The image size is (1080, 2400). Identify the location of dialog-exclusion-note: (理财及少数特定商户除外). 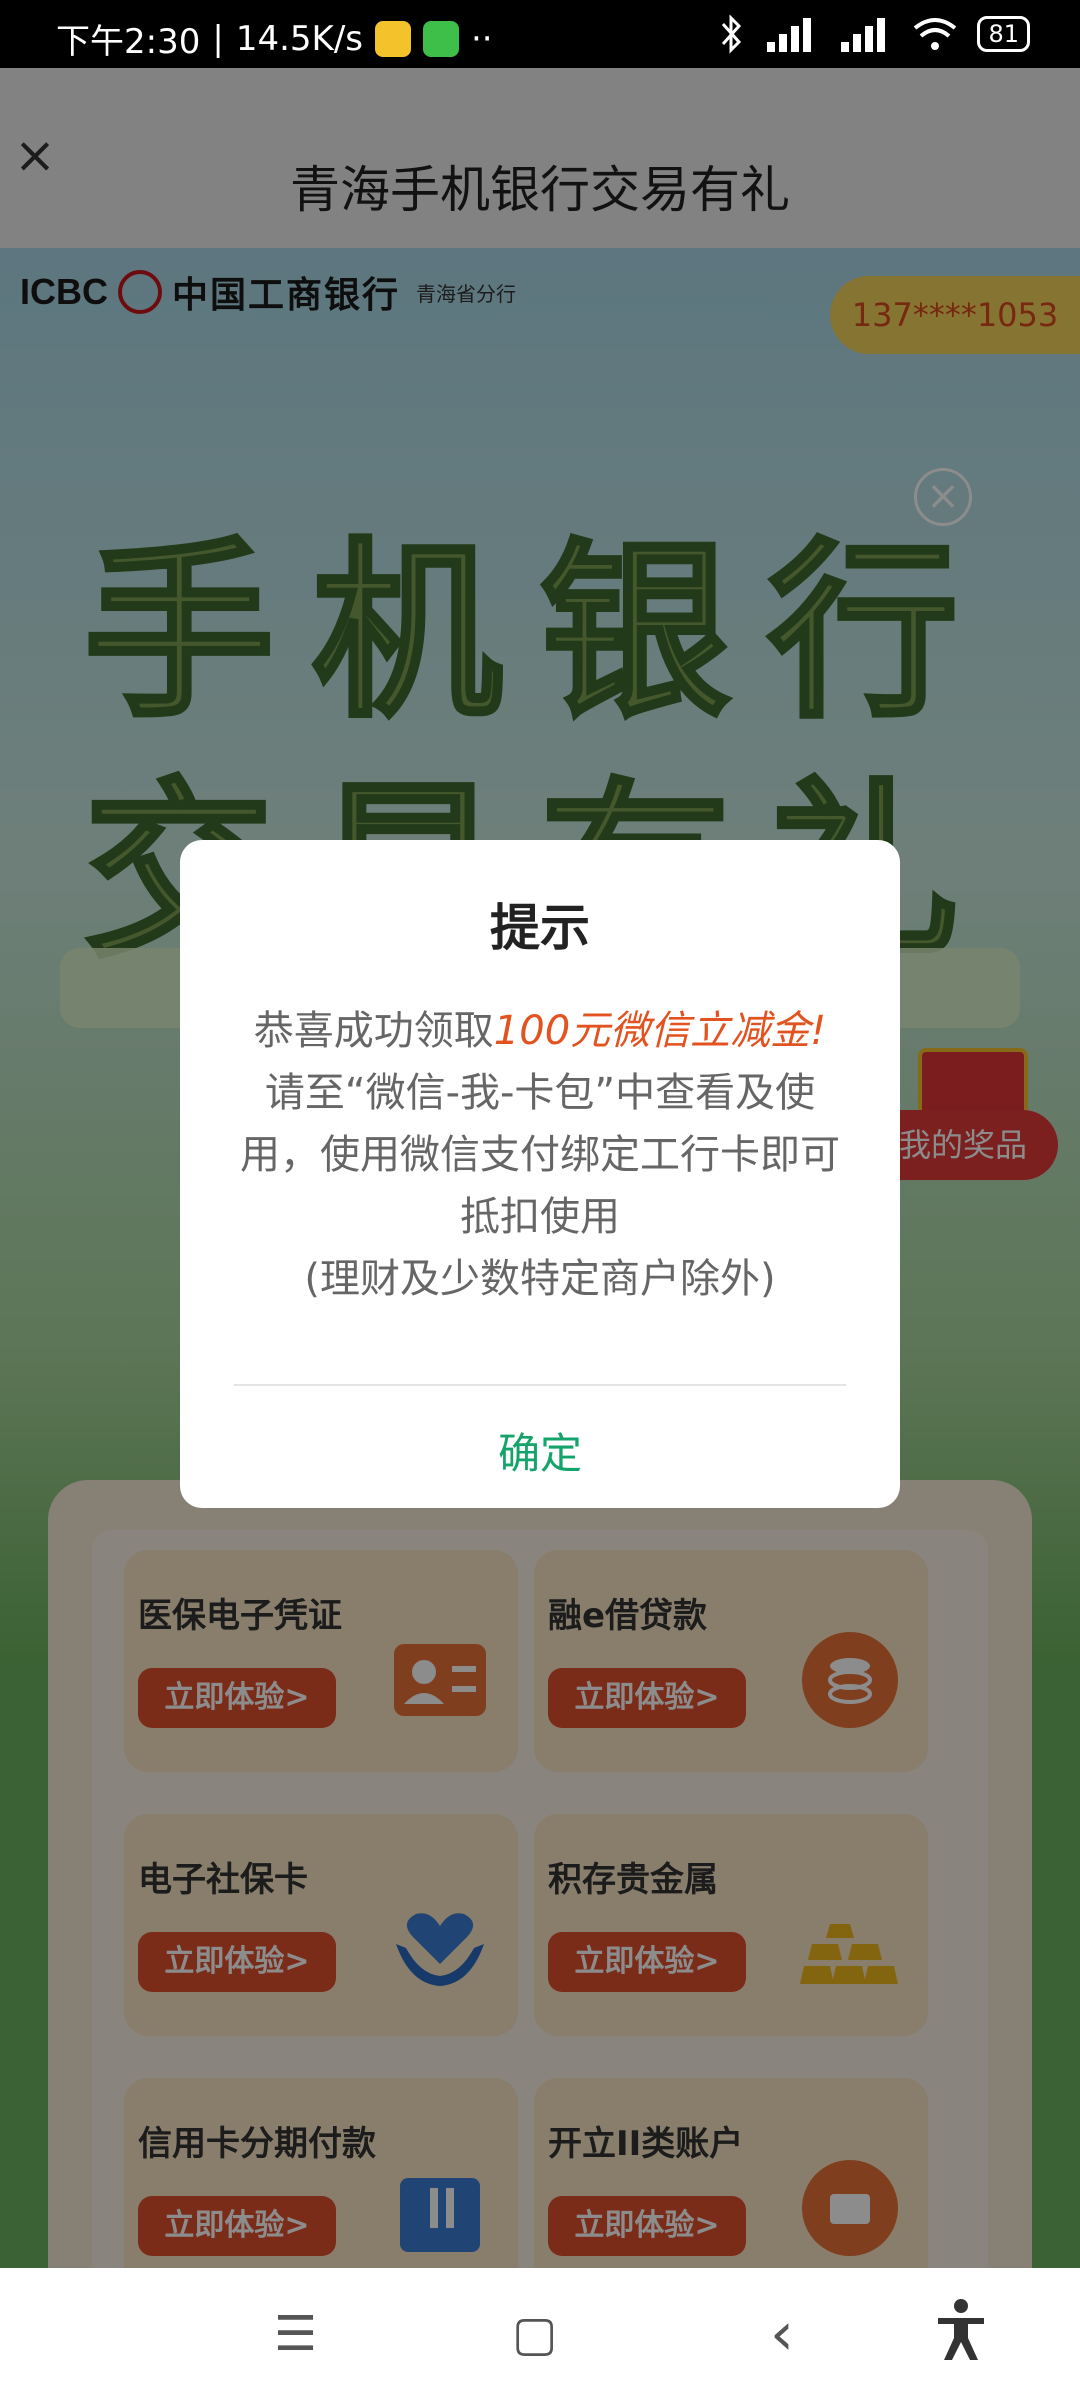
(540, 1279).